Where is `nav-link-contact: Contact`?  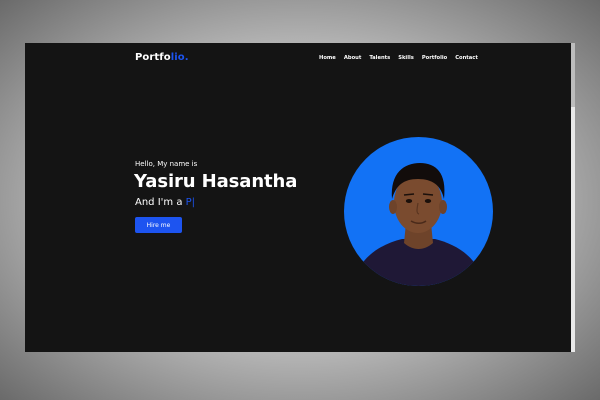
nav-link-contact: Contact is located at coordinates (466, 58).